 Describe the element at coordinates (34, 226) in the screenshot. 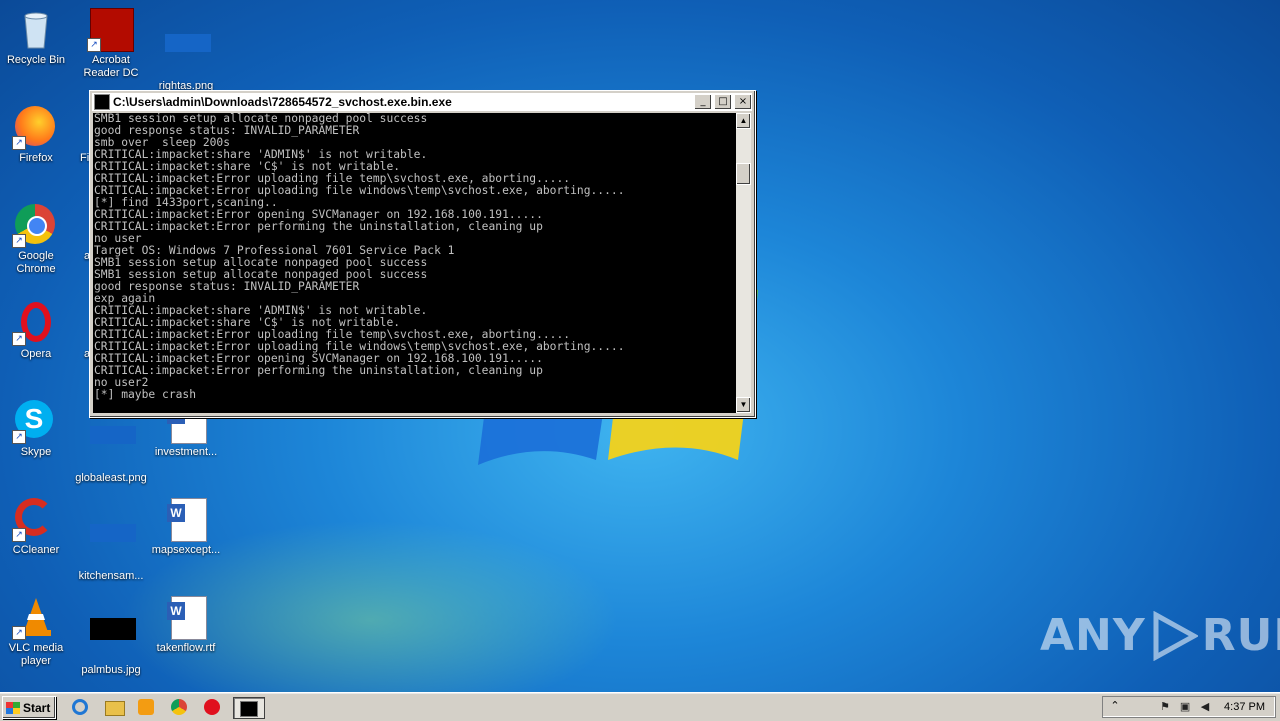

I see `chrome-icon: ↗` at that location.